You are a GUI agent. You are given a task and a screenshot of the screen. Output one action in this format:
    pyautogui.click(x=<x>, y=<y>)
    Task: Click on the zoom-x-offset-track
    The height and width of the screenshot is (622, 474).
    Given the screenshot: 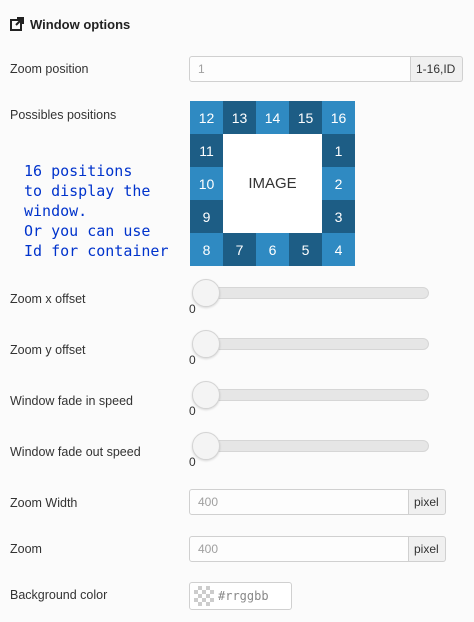 What is the action you would take?
    pyautogui.click(x=314, y=293)
    